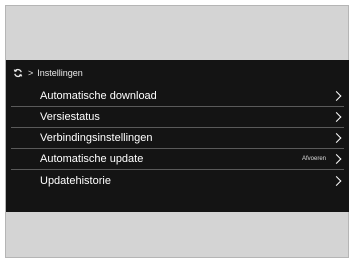 The image size is (356, 265). I want to click on menu-item-value: Afvoeren, so click(313, 159).